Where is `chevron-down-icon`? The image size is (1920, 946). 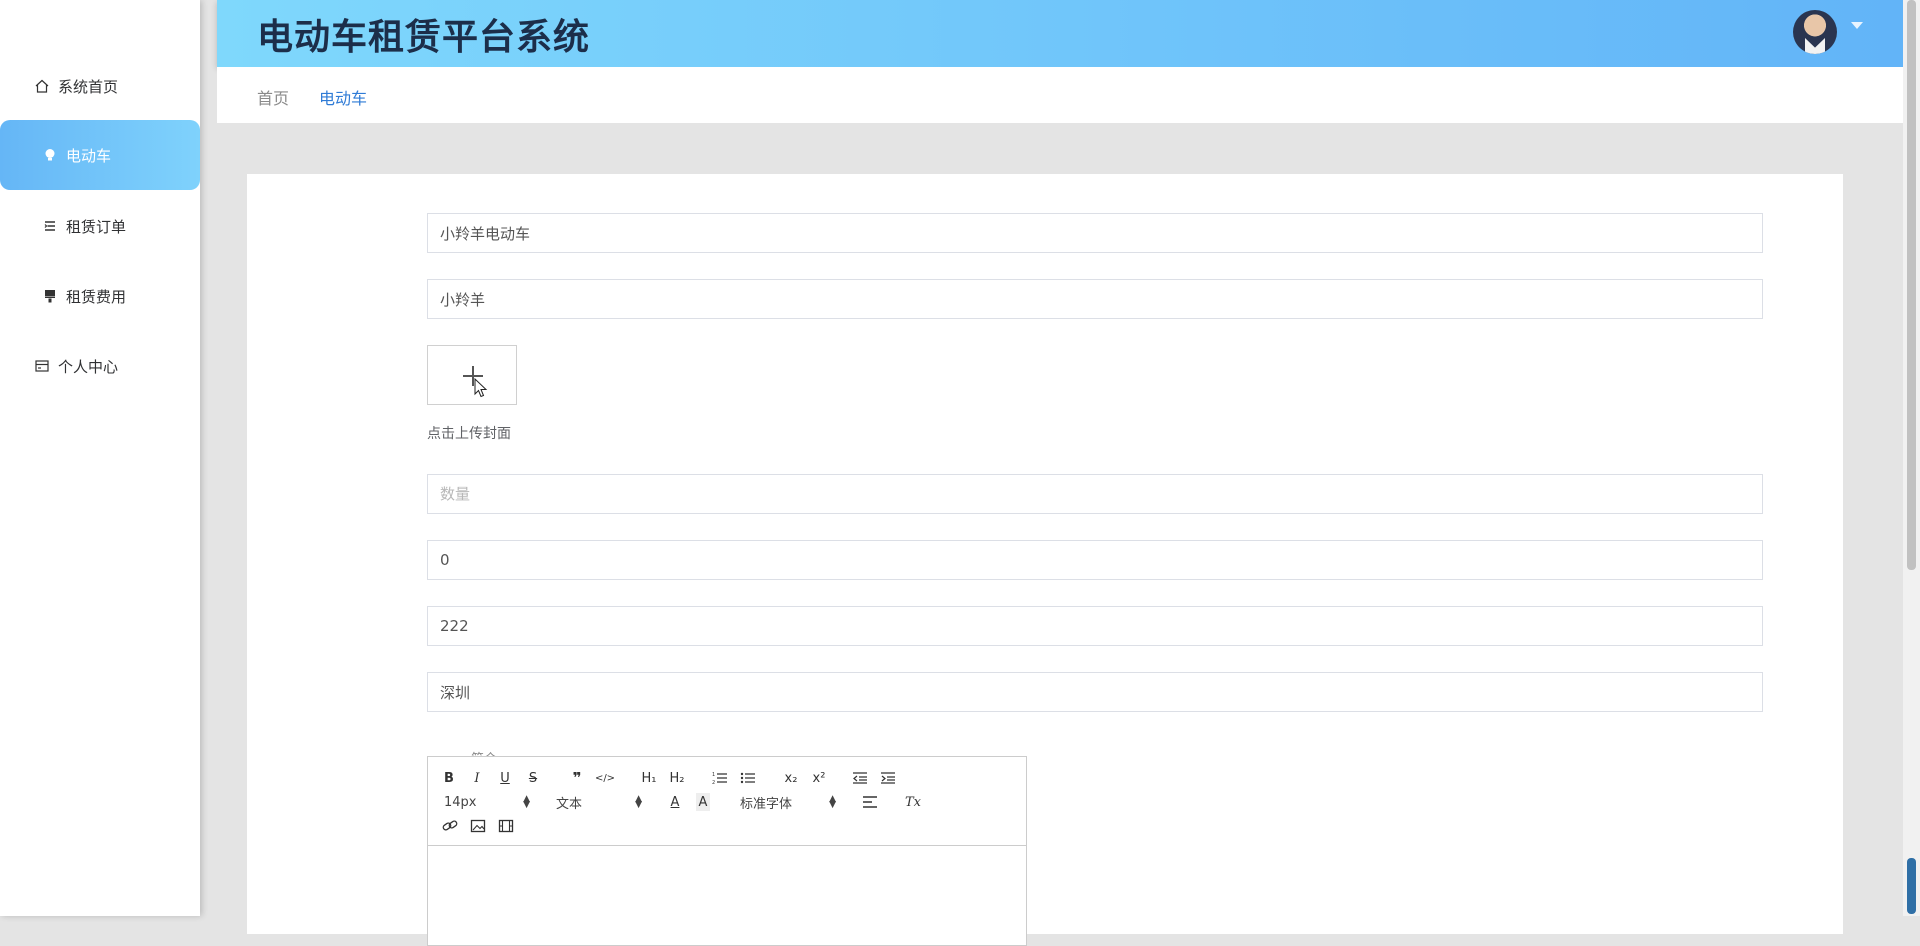 chevron-down-icon is located at coordinates (1857, 25).